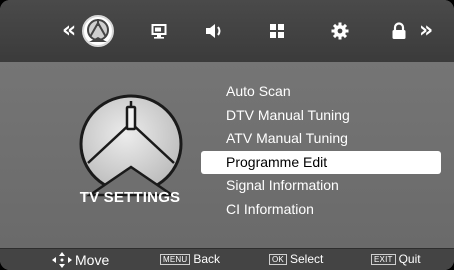 The image size is (454, 270). Describe the element at coordinates (69, 31) in the screenshot. I see `scroll-left-arrow-icon: «` at that location.